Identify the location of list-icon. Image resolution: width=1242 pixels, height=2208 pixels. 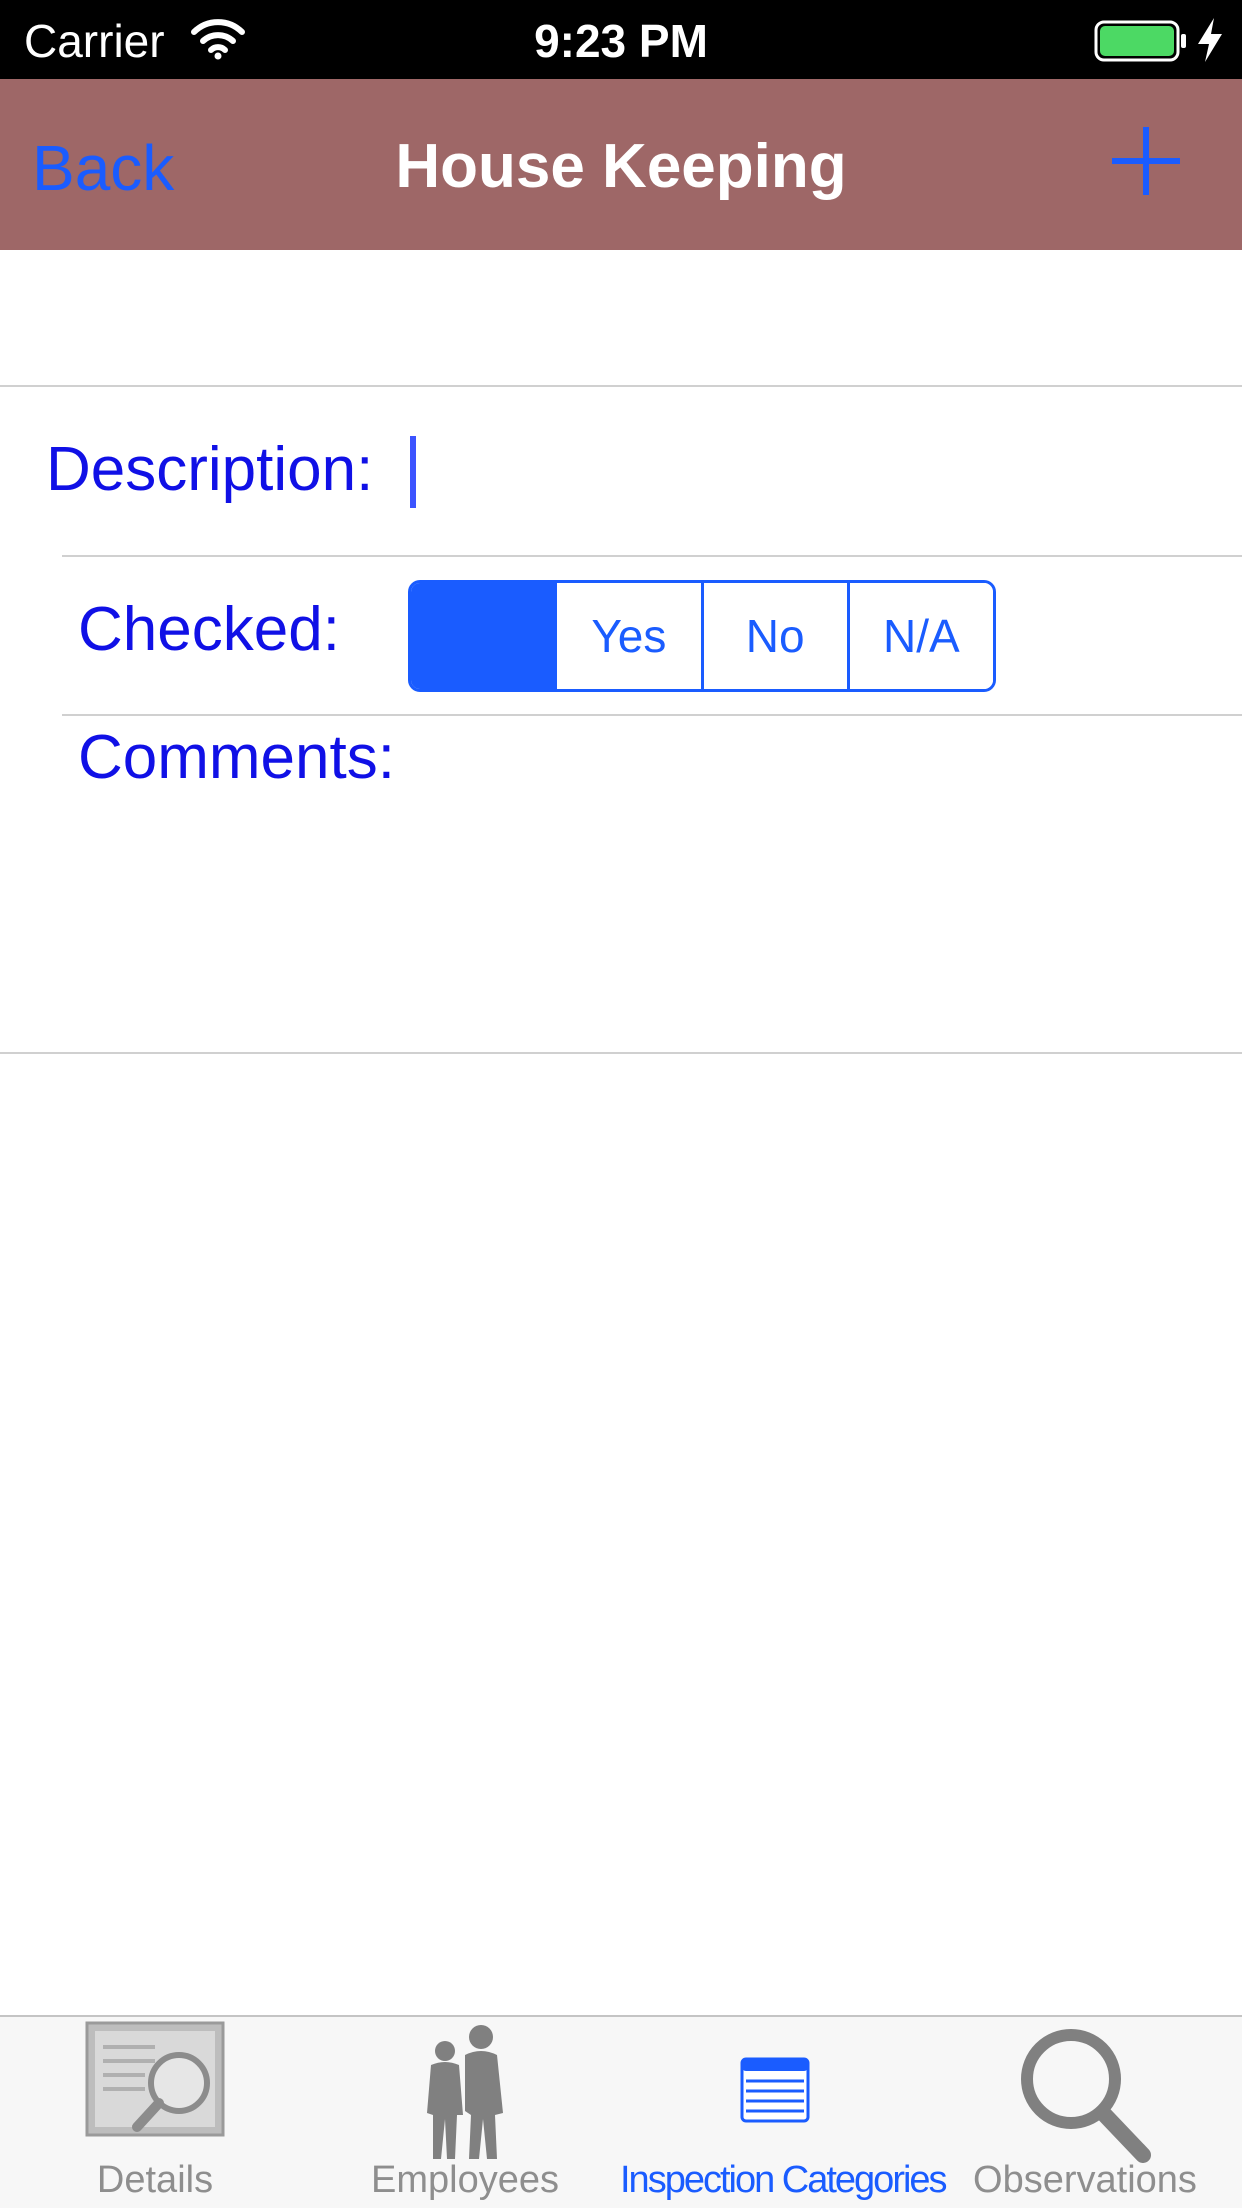
(775, 2090).